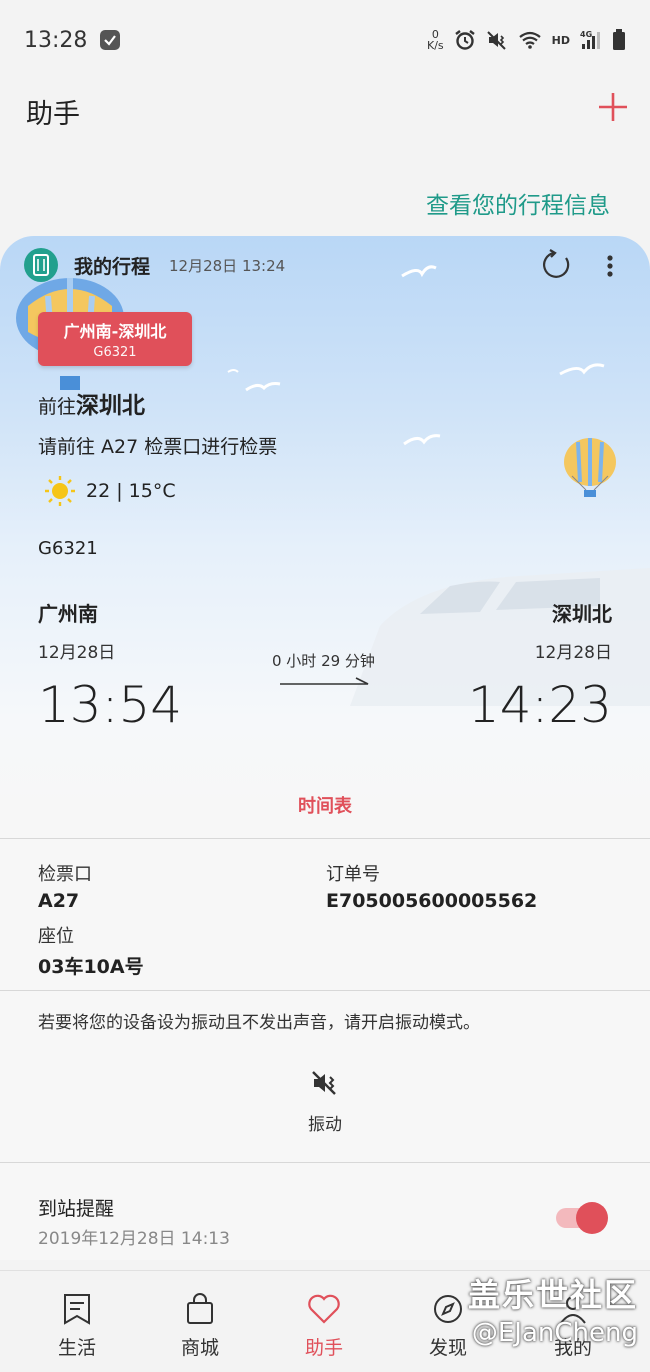 The height and width of the screenshot is (1372, 650). What do you see at coordinates (110, 705) in the screenshot?
I see `departure-time: 13:54` at bounding box center [110, 705].